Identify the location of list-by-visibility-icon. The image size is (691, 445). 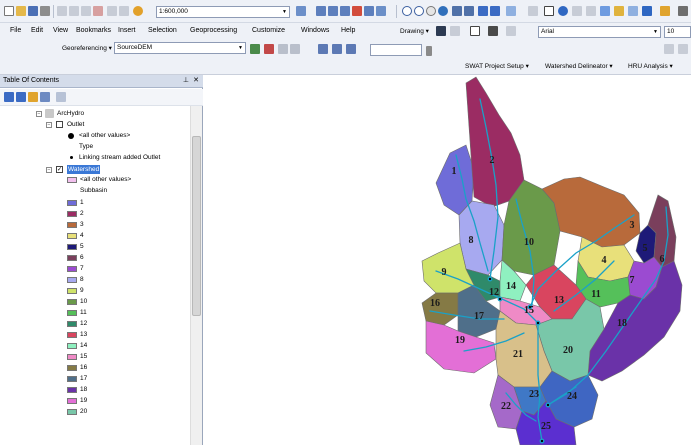
(33, 97).